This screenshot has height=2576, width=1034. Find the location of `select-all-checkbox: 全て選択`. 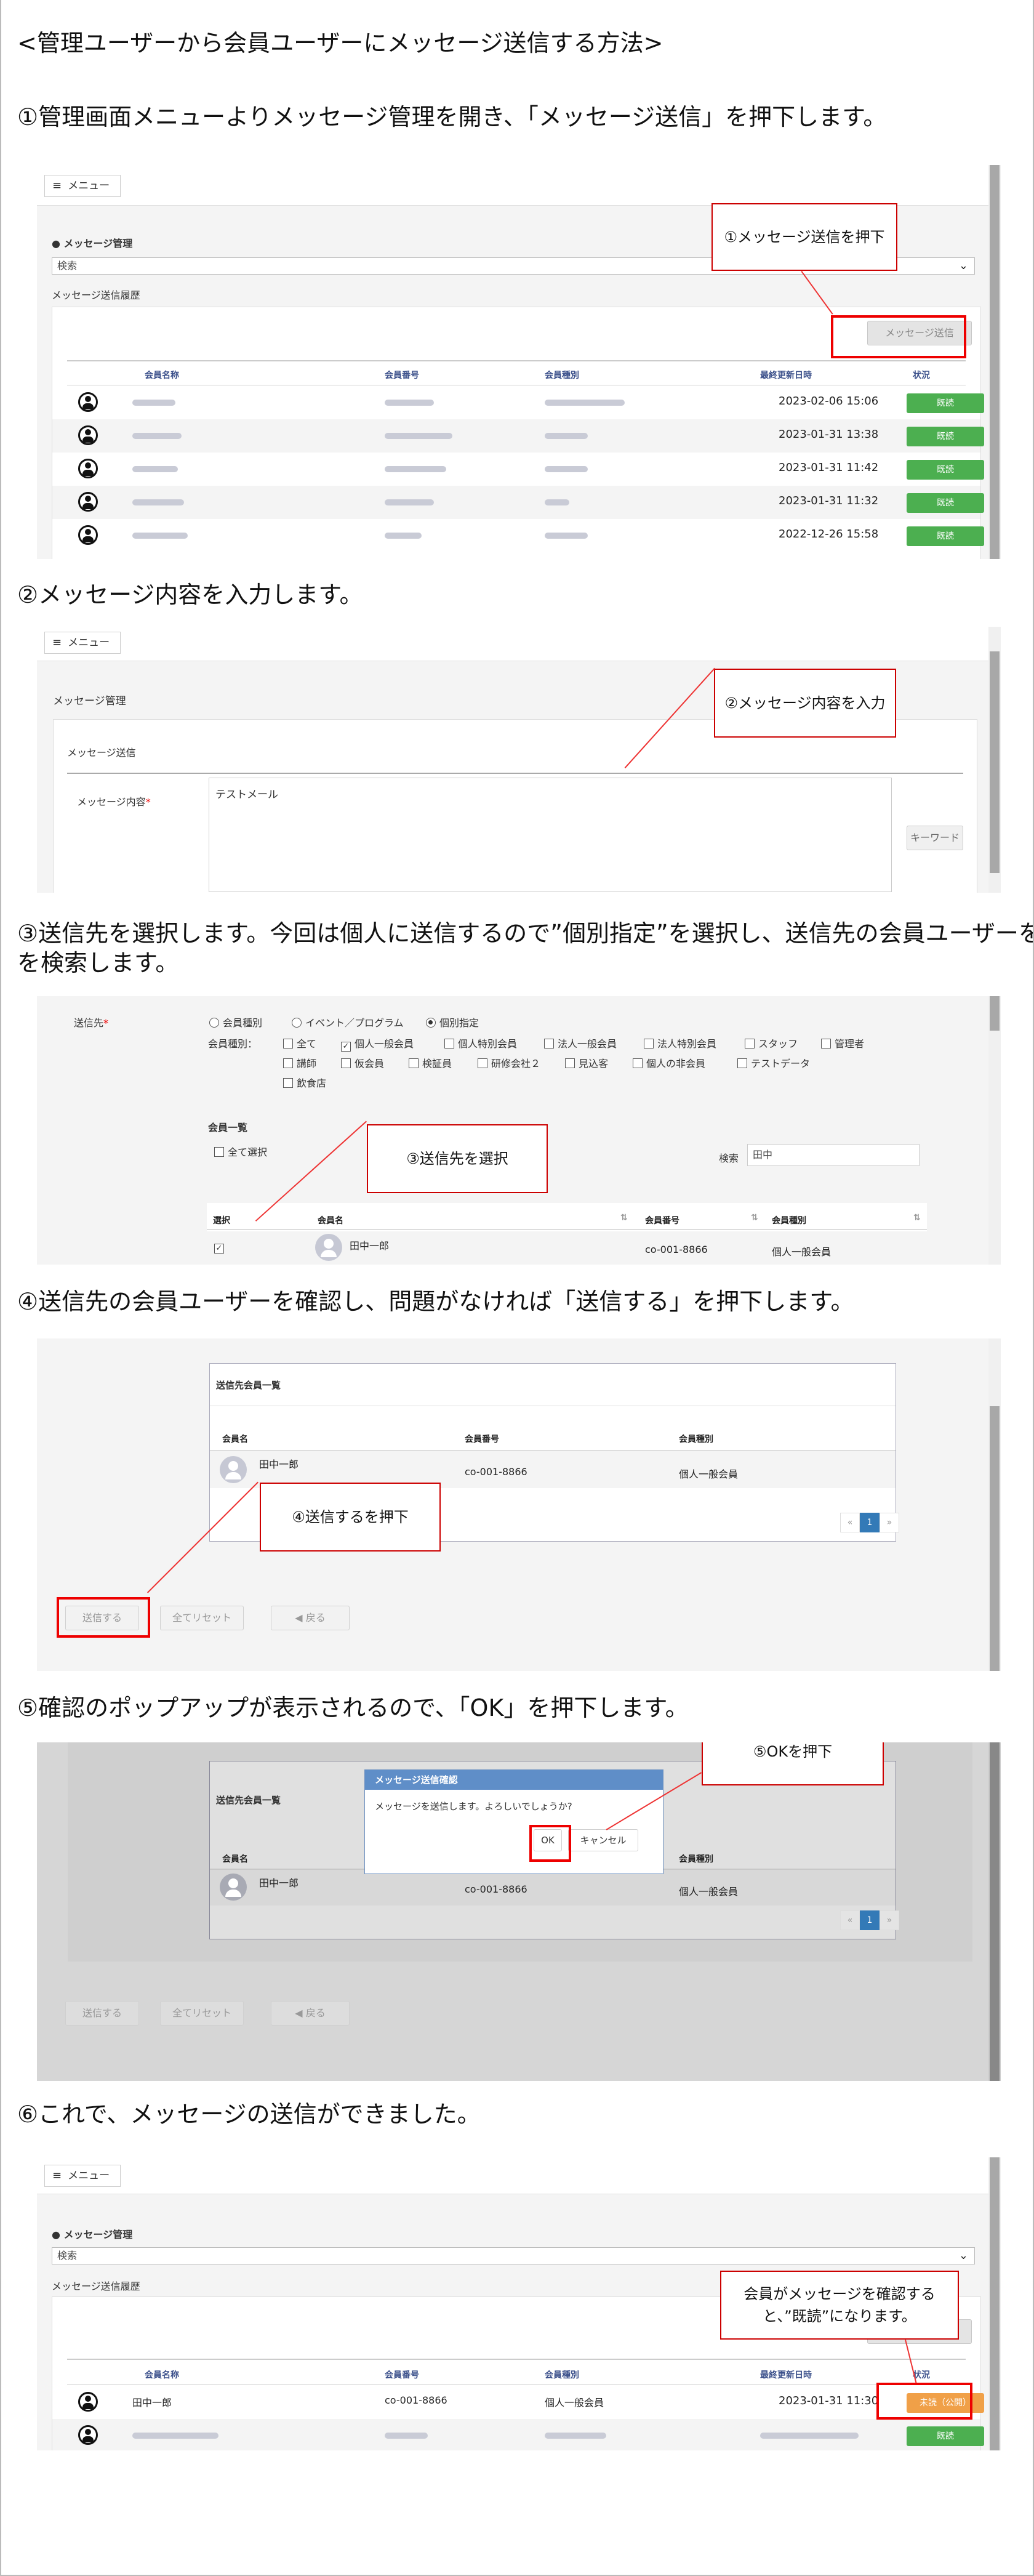

select-all-checkbox: 全て選択 is located at coordinates (241, 1151).